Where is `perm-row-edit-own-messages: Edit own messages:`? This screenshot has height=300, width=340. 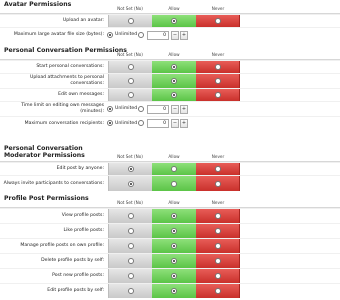 perm-row-edit-own-messages: Edit own messages: is located at coordinates (170, 94).